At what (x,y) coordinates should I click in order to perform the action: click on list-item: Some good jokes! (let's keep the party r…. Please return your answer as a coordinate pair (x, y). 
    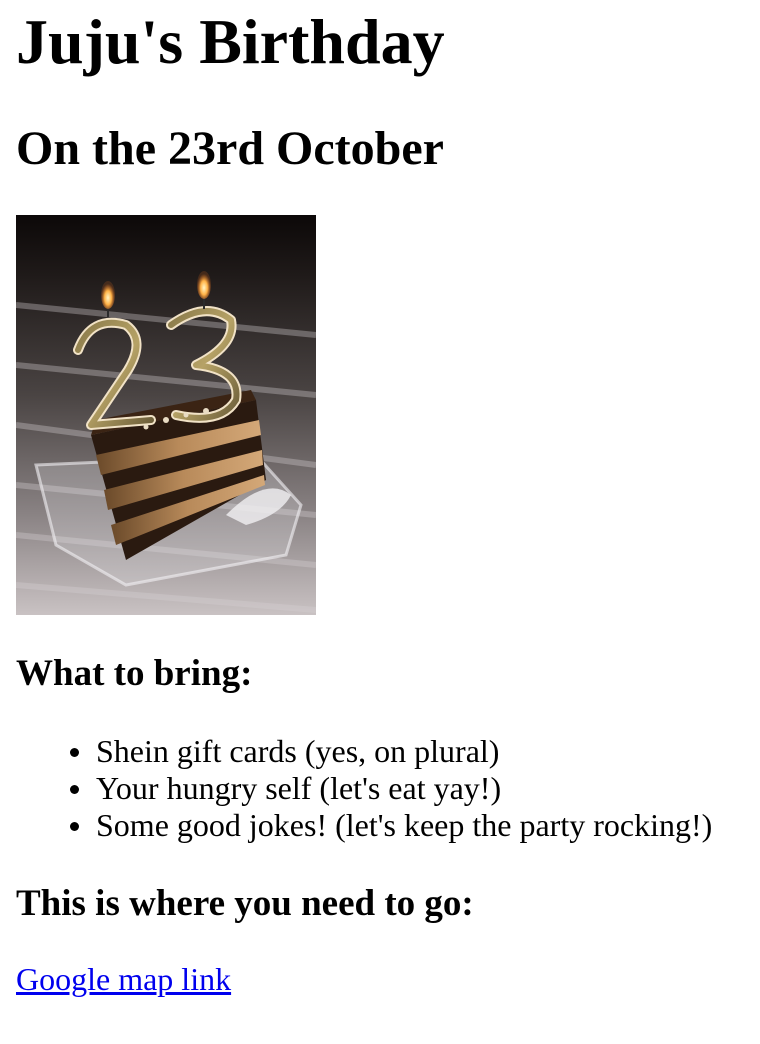
    Looking at the image, I should click on (391, 825).